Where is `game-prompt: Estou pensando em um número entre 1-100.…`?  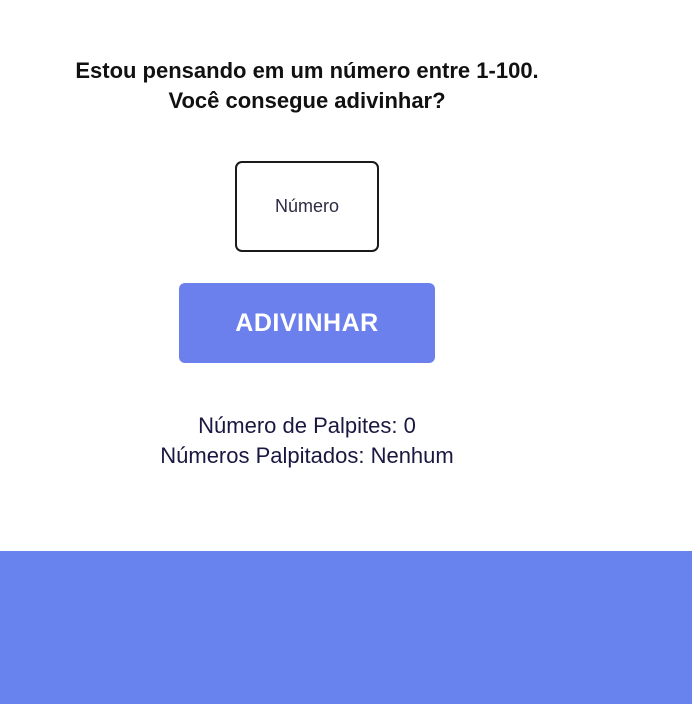 game-prompt: Estou pensando em um número entre 1-100.… is located at coordinates (307, 86).